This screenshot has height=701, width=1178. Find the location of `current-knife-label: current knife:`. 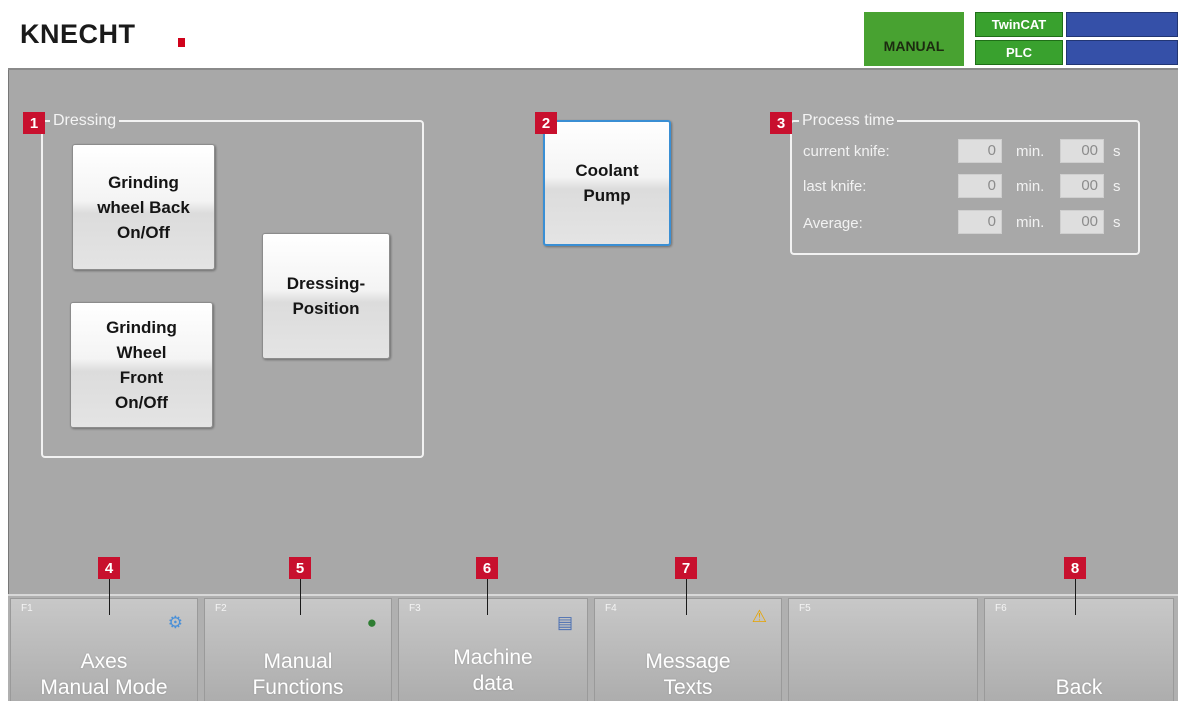

current-knife-label: current knife: is located at coordinates (846, 151).